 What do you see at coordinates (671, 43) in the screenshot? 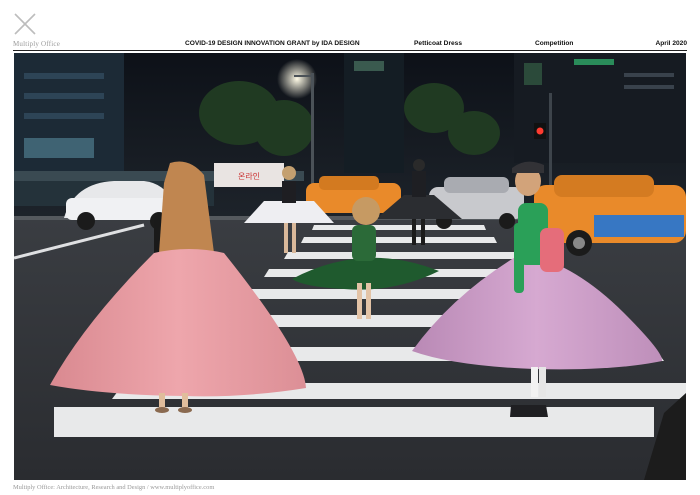
I see `header-date: April 2020` at bounding box center [671, 43].